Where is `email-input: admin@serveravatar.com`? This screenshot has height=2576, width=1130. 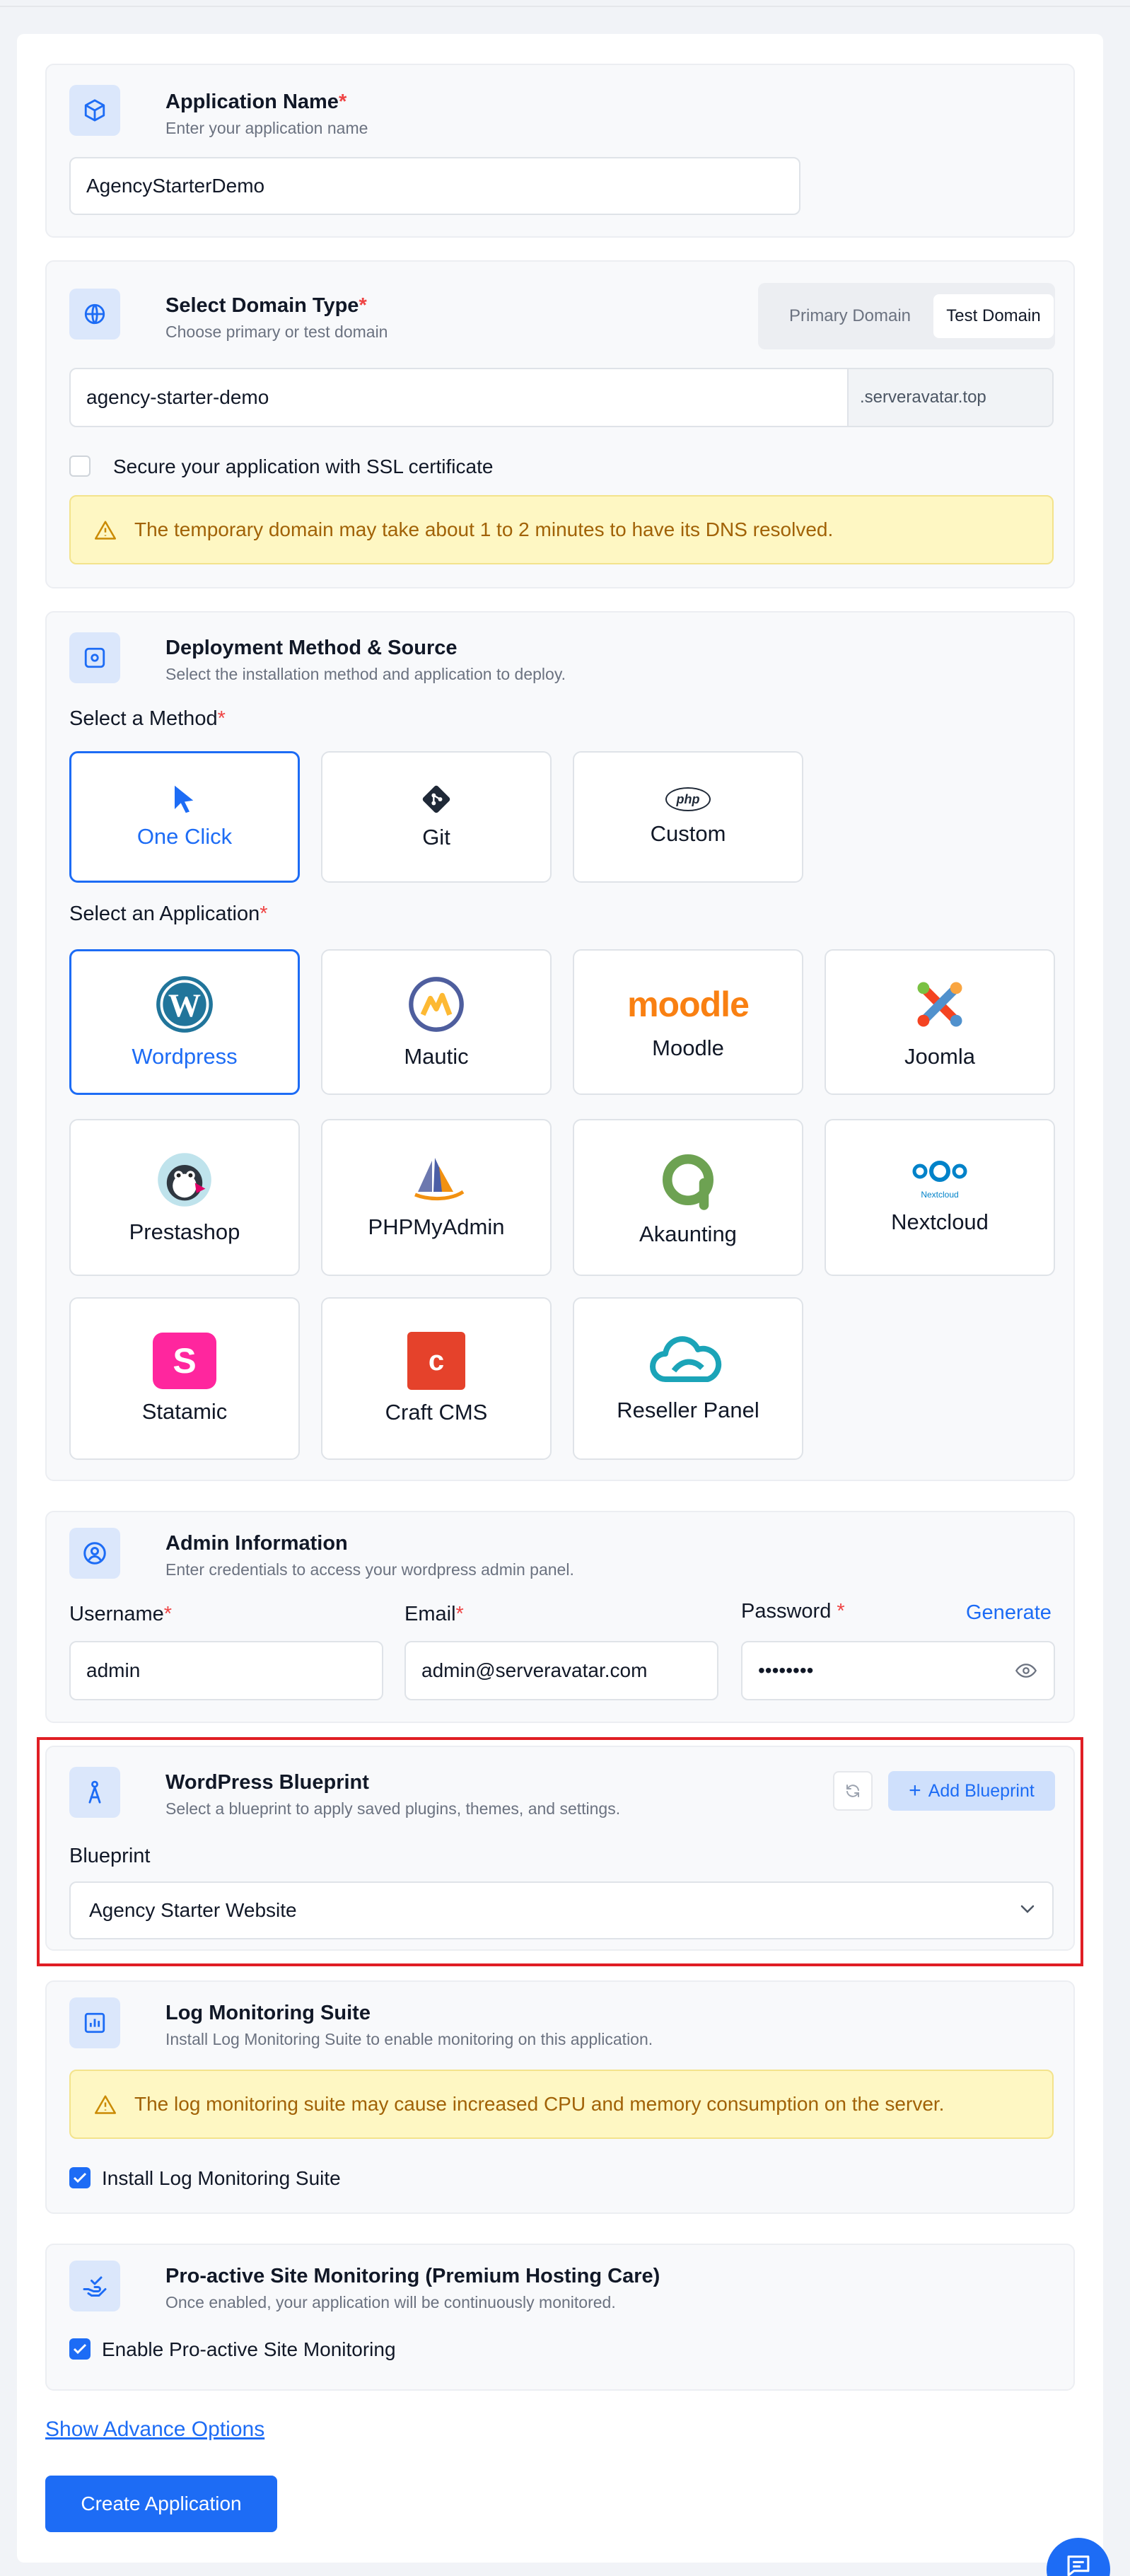 email-input: admin@serveravatar.com is located at coordinates (561, 1670).